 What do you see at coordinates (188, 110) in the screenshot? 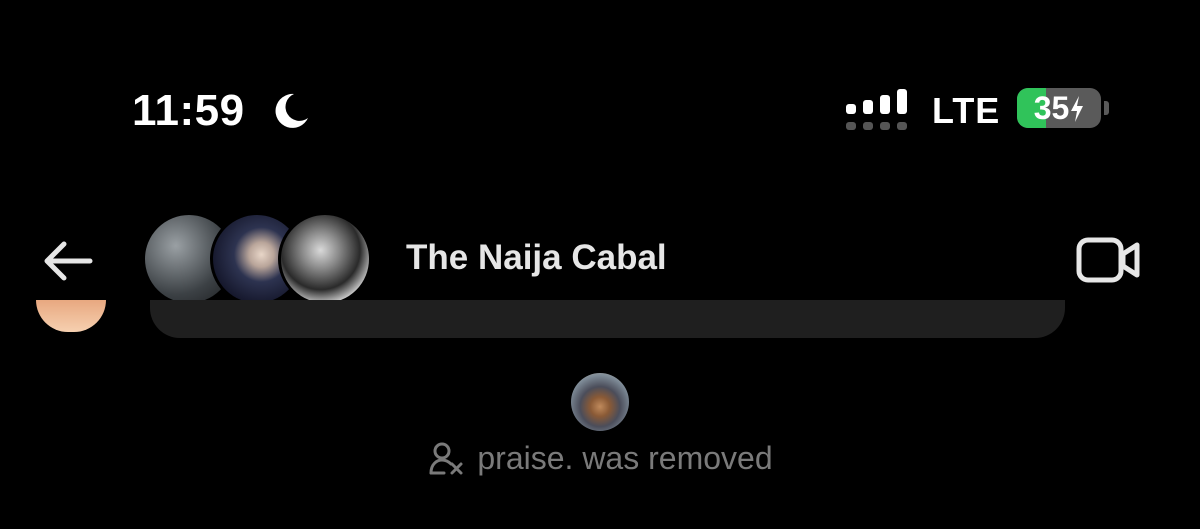
I see `status-time: 11:59` at bounding box center [188, 110].